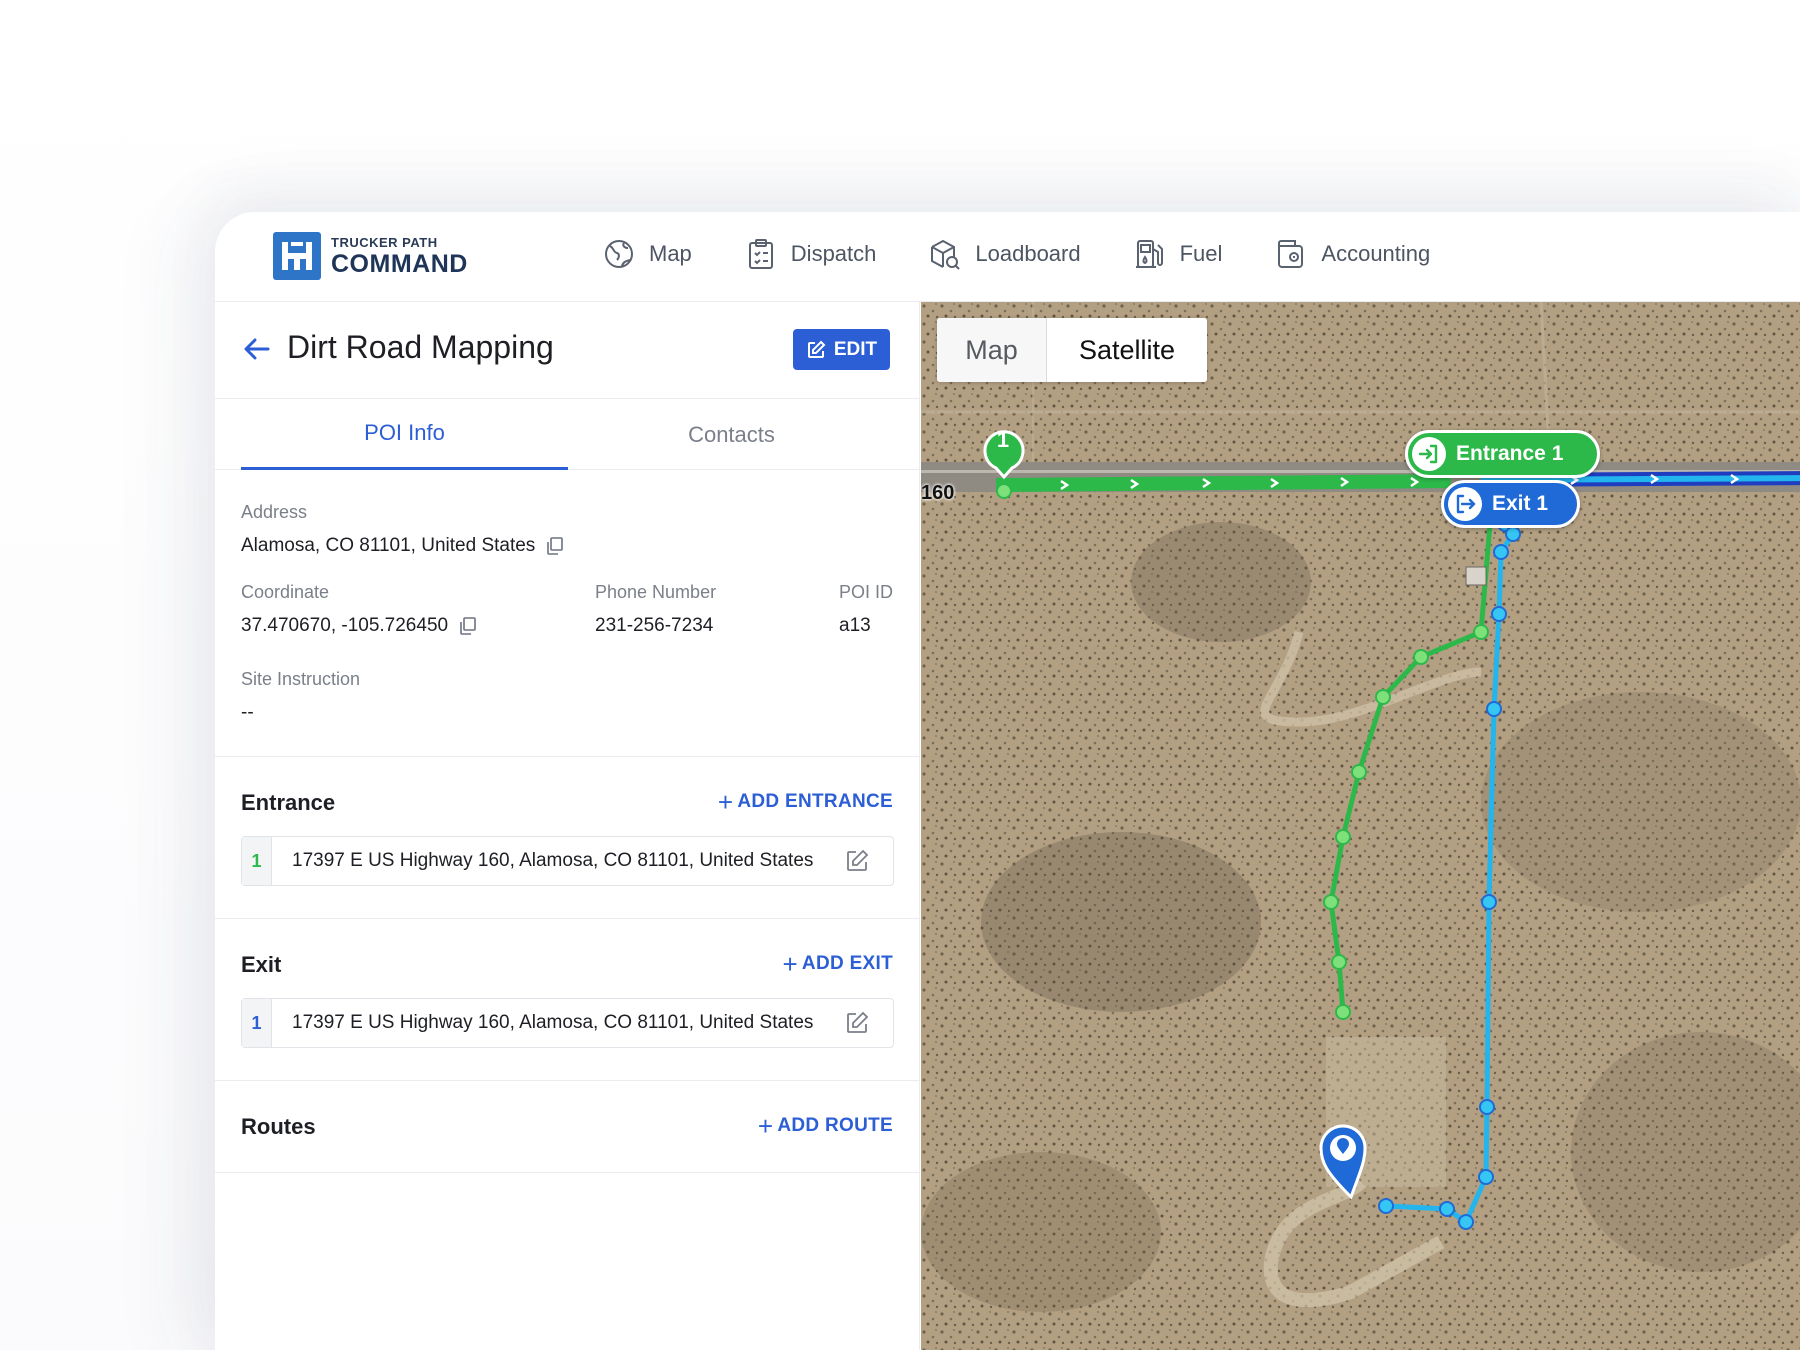 This screenshot has width=1800, height=1350. Describe the element at coordinates (399, 263) in the screenshot. I see `logo-big-text: COMMAND` at that location.